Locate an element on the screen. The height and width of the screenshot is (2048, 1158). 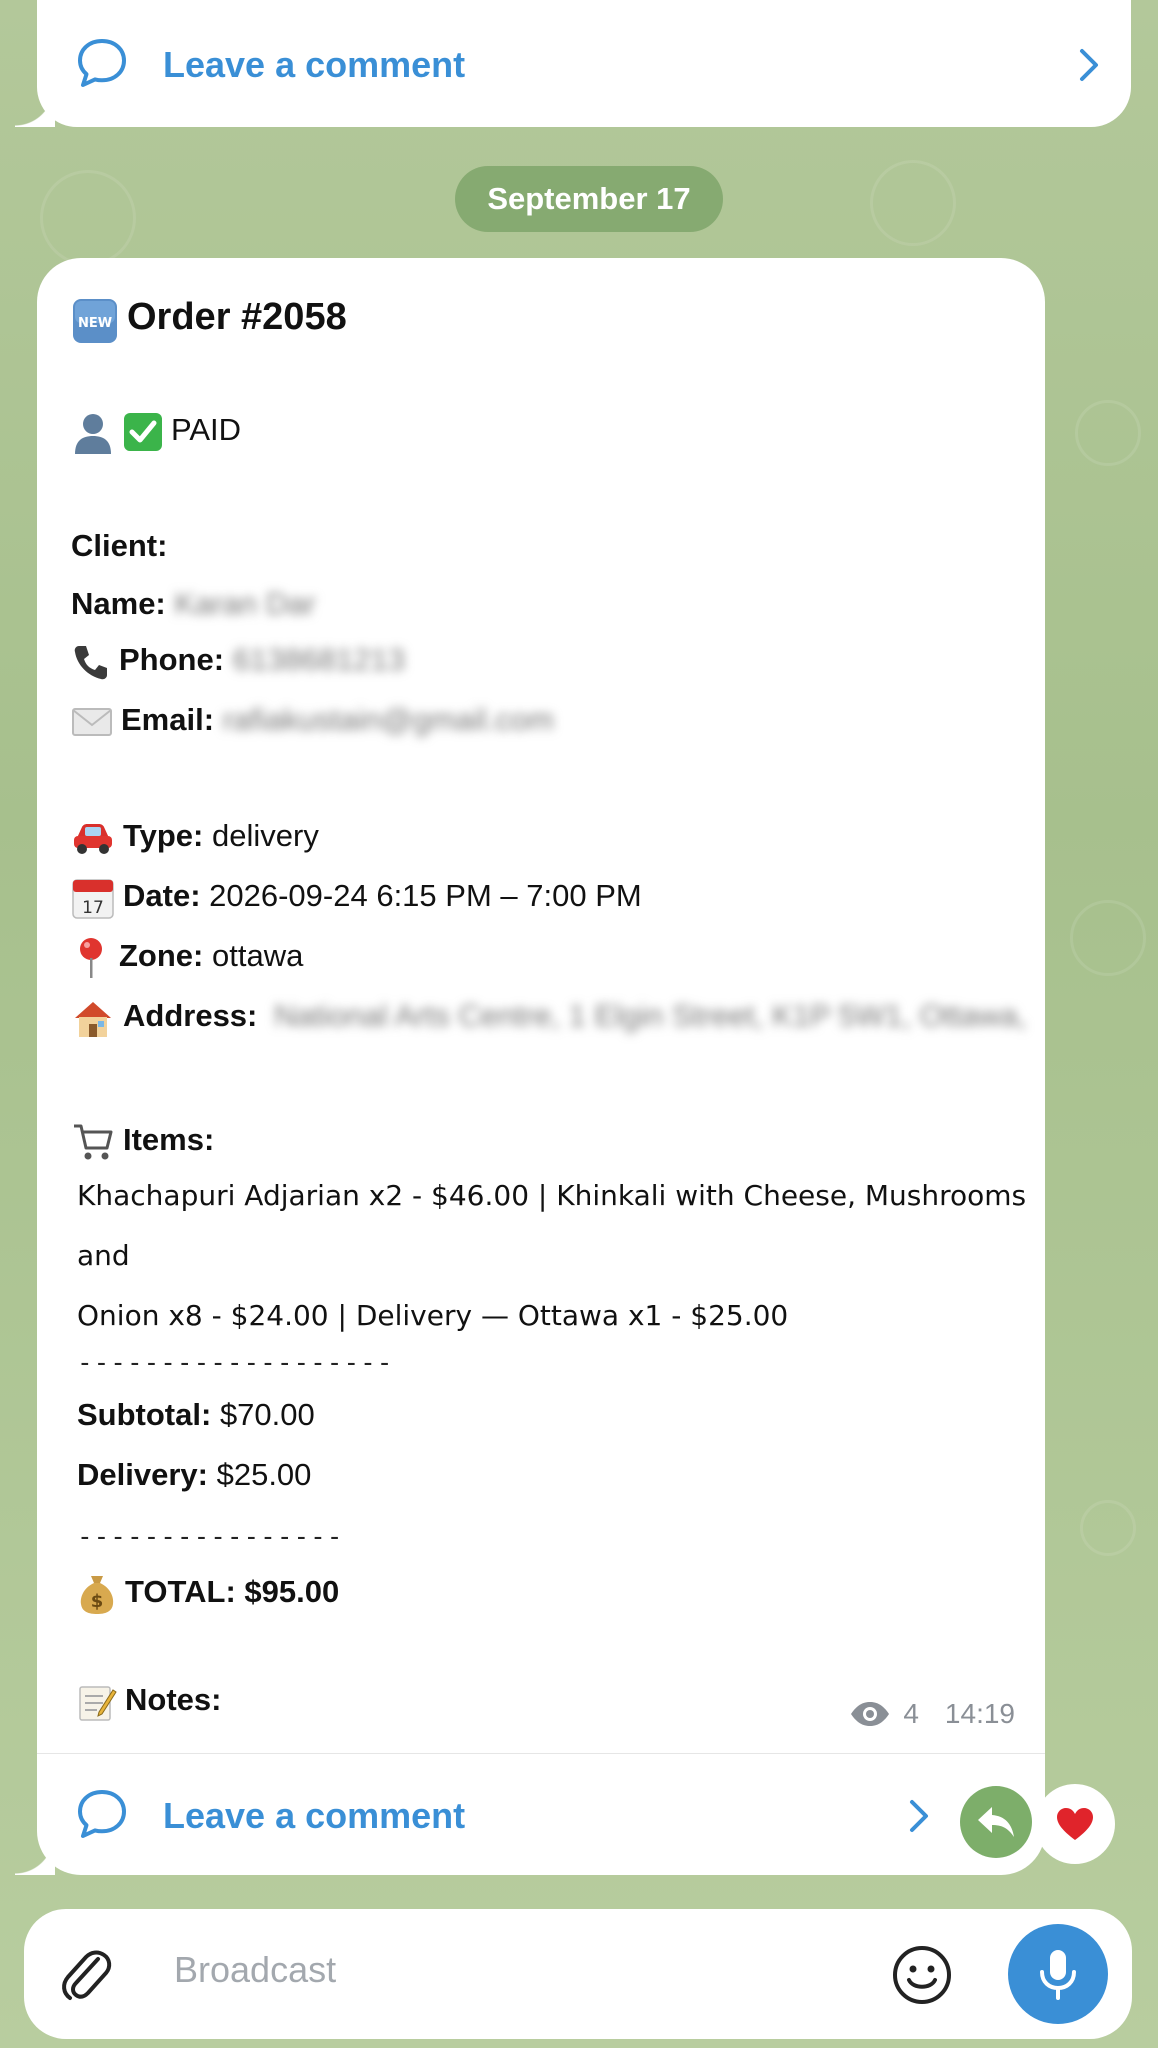
delivery-label: Delivery: is located at coordinates (142, 1474).